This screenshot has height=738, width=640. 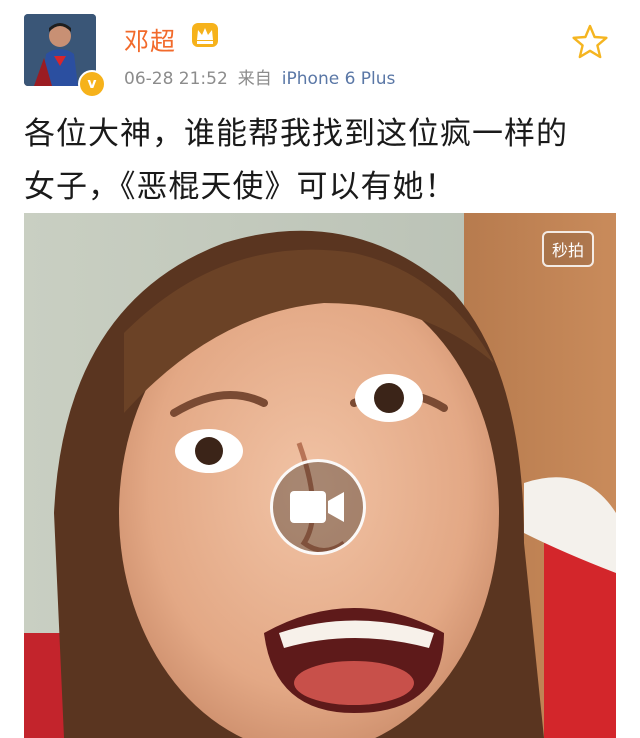 I want to click on post-text: 各位大神，谁能帮我找到这位疯一样的 女子，《恶棍天使》可以有她！, so click(x=324, y=161).